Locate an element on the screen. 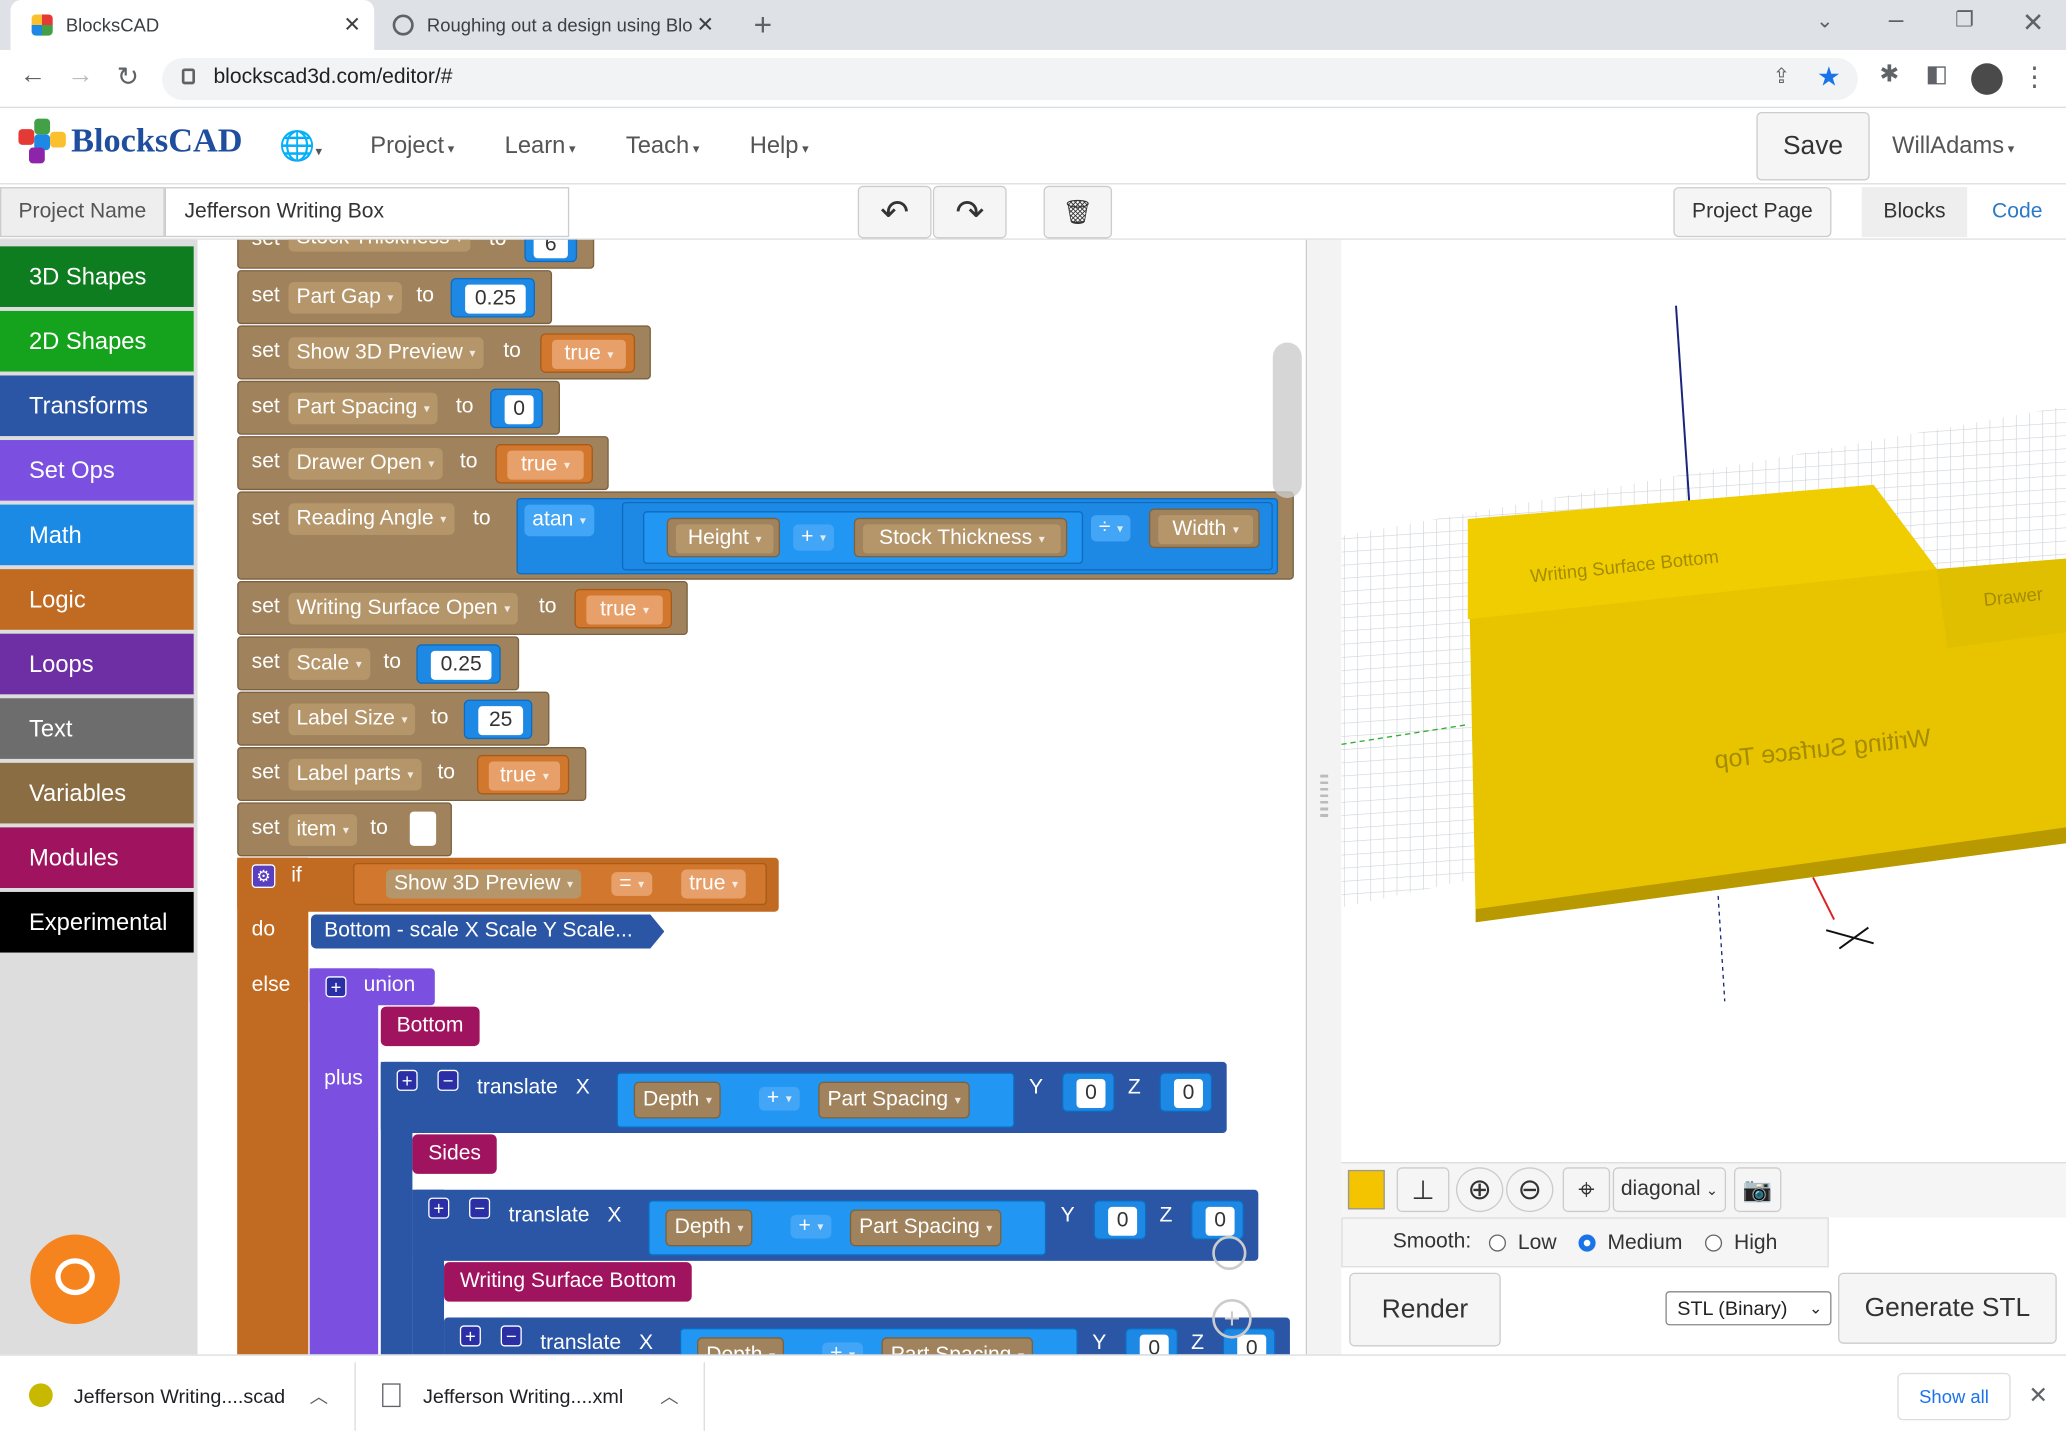  chat-bubble-icon is located at coordinates (75, 1279).